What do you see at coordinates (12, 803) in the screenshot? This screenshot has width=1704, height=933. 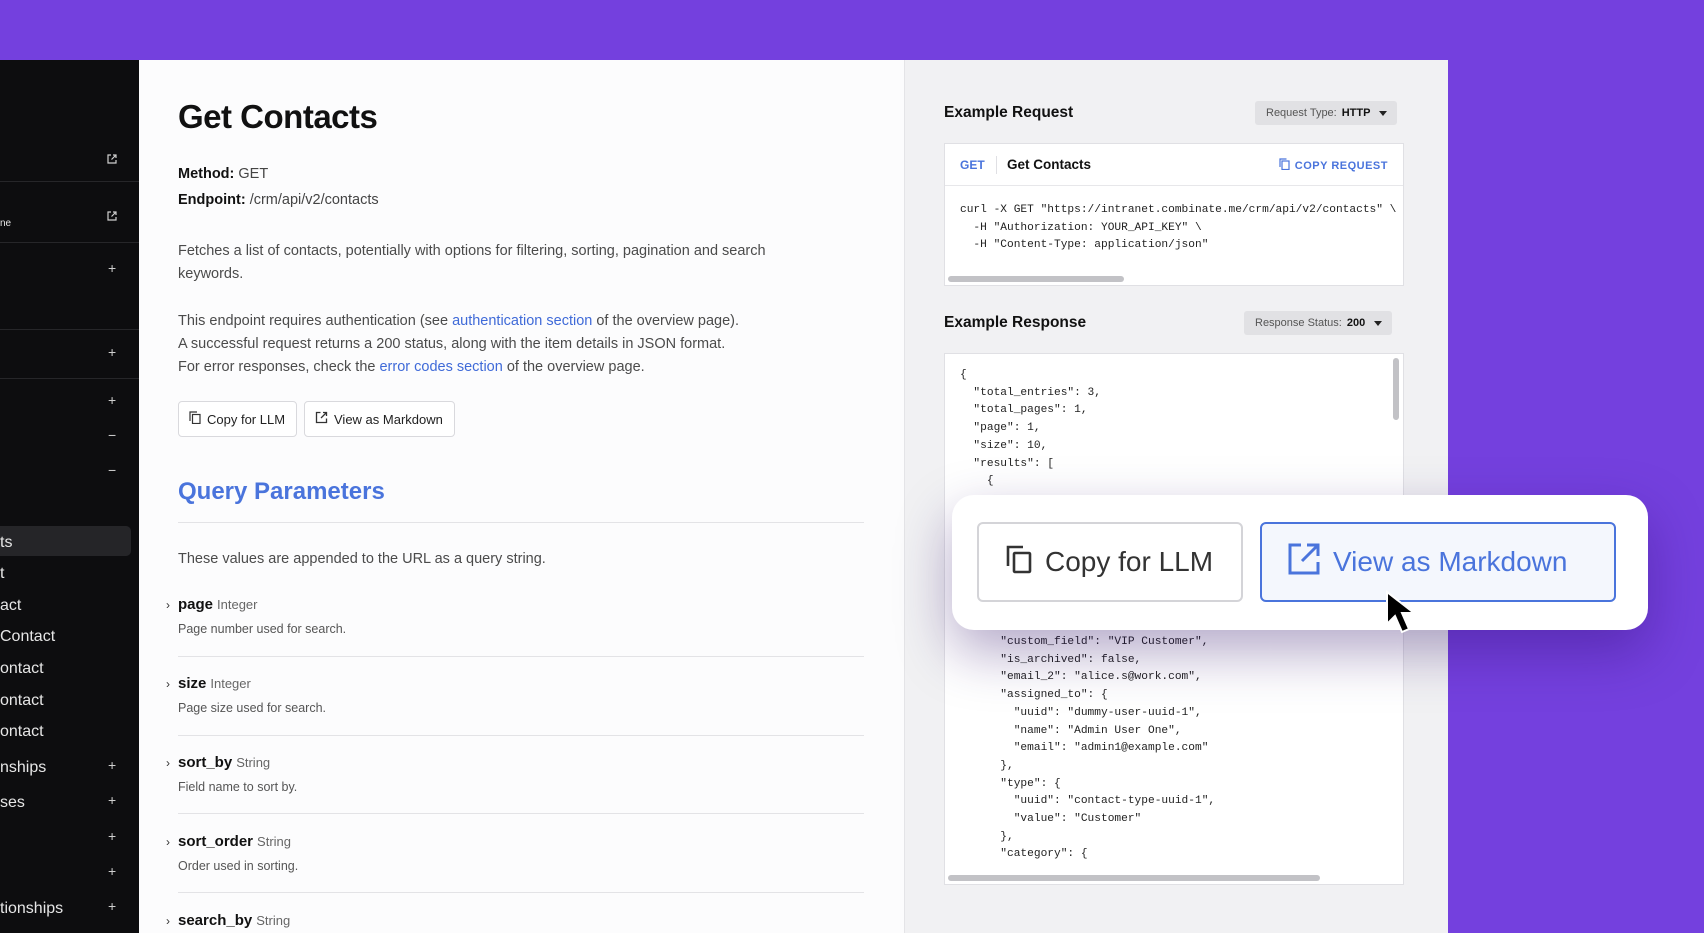 I see `sidebar-item: ses` at bounding box center [12, 803].